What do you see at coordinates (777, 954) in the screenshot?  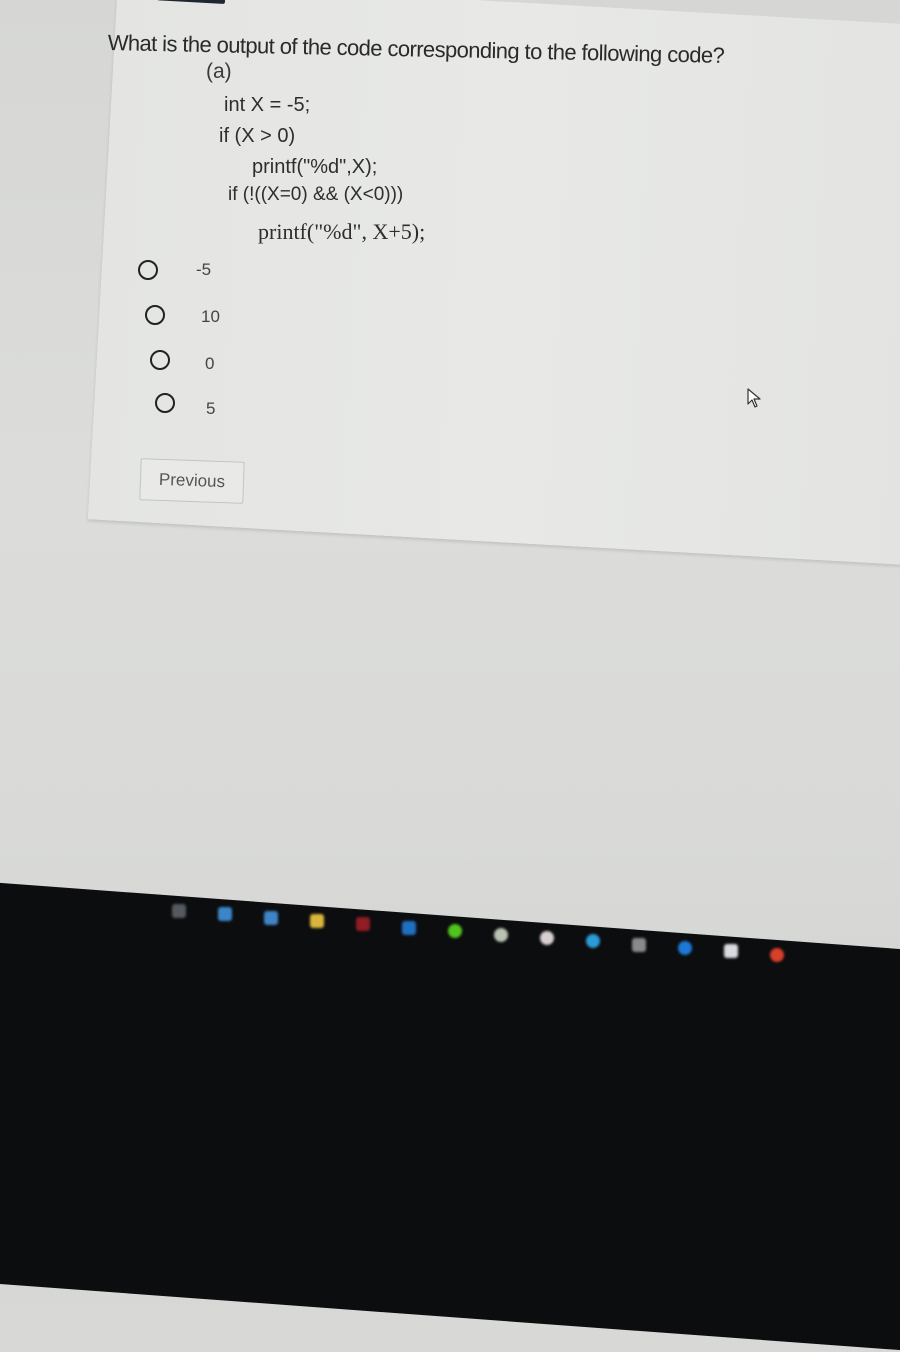 I see `chrome-icon` at bounding box center [777, 954].